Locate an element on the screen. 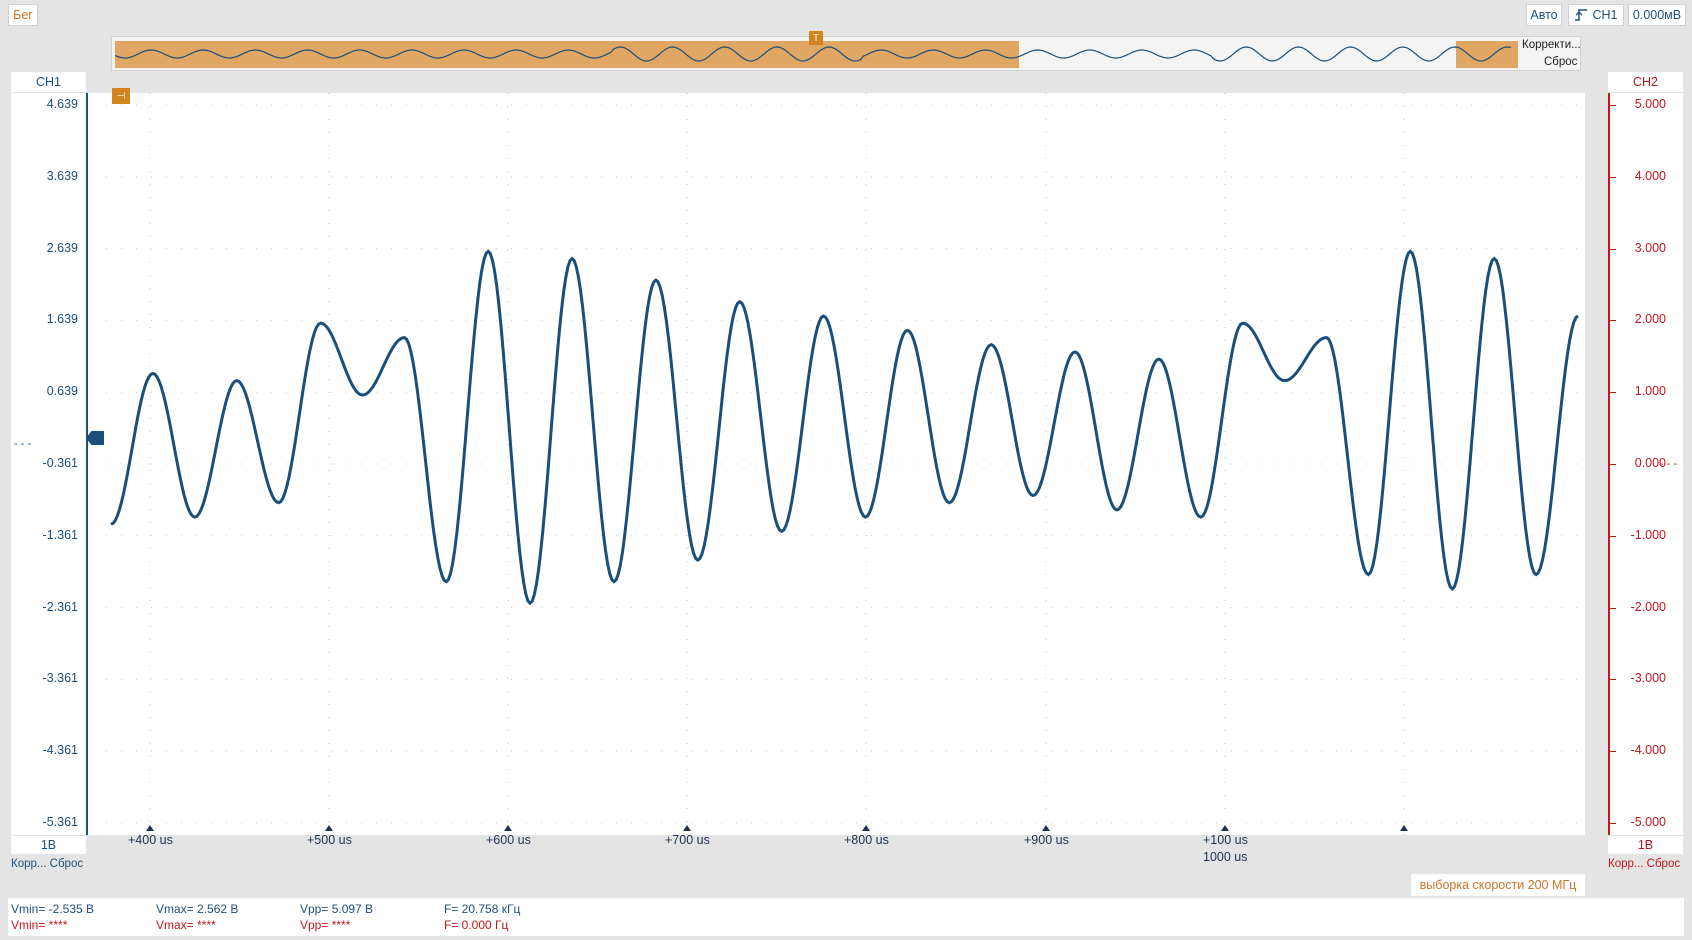 This screenshot has width=1692, height=940. ch2-scale-label: 1.000 is located at coordinates (1650, 391).